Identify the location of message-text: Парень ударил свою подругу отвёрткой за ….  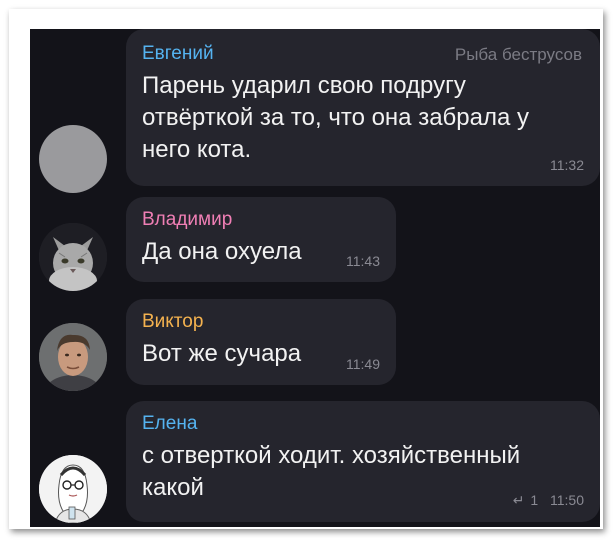
(363, 118).